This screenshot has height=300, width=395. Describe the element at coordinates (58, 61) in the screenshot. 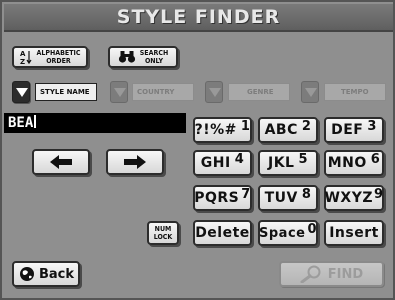

I see `order-label: ORDER` at that location.